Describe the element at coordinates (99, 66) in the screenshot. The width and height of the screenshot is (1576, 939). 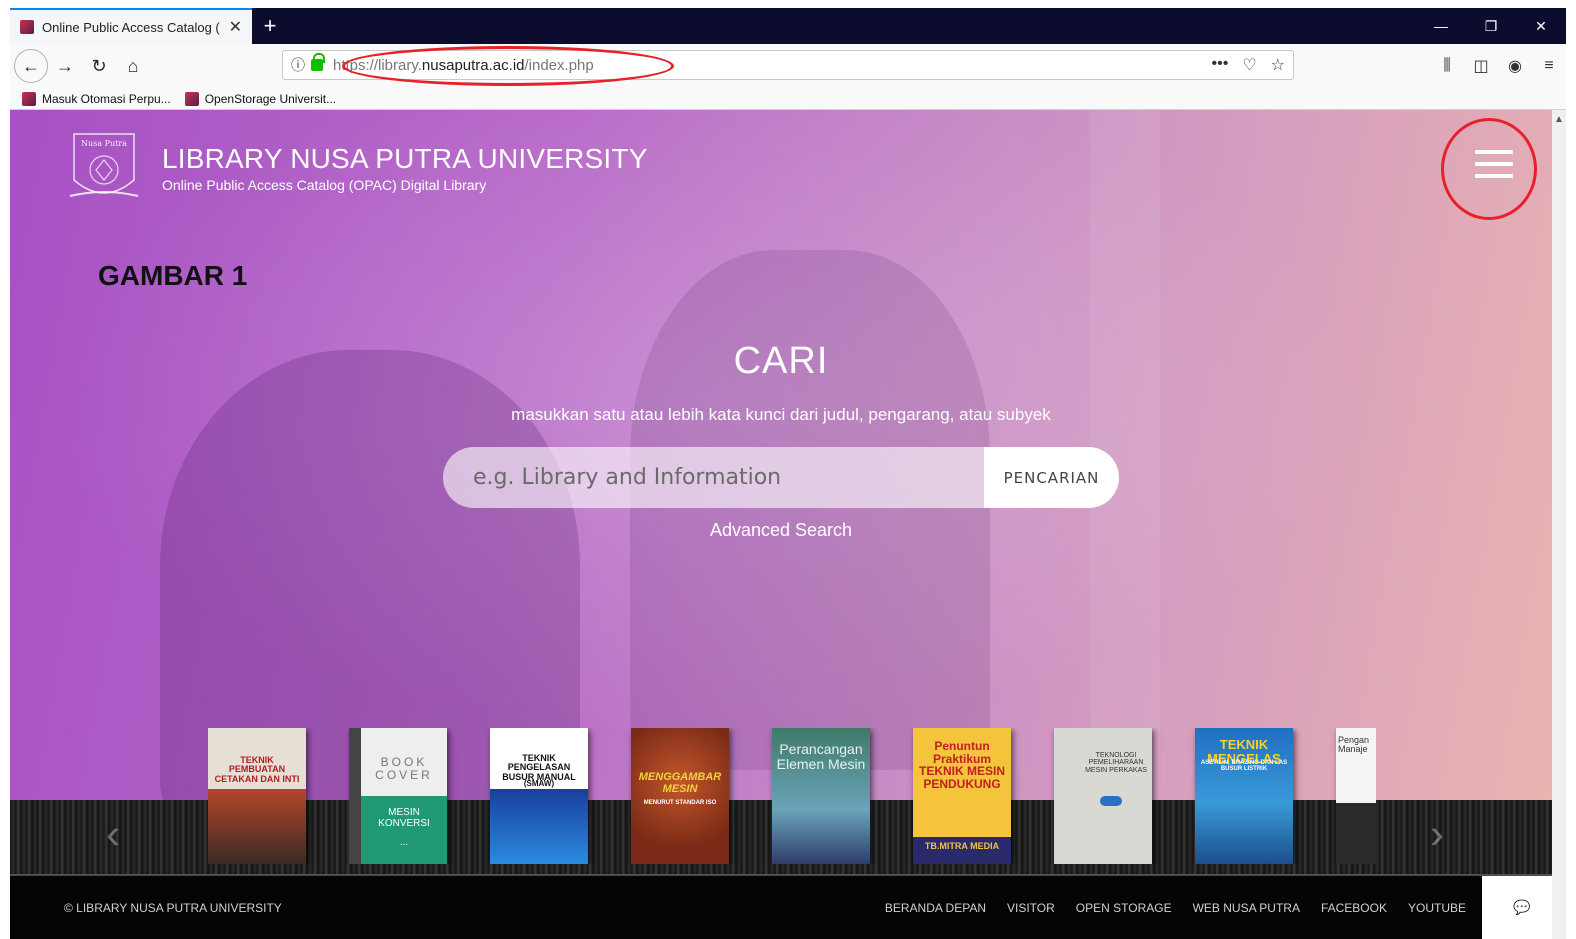
I see `reload-button: ↻` at that location.